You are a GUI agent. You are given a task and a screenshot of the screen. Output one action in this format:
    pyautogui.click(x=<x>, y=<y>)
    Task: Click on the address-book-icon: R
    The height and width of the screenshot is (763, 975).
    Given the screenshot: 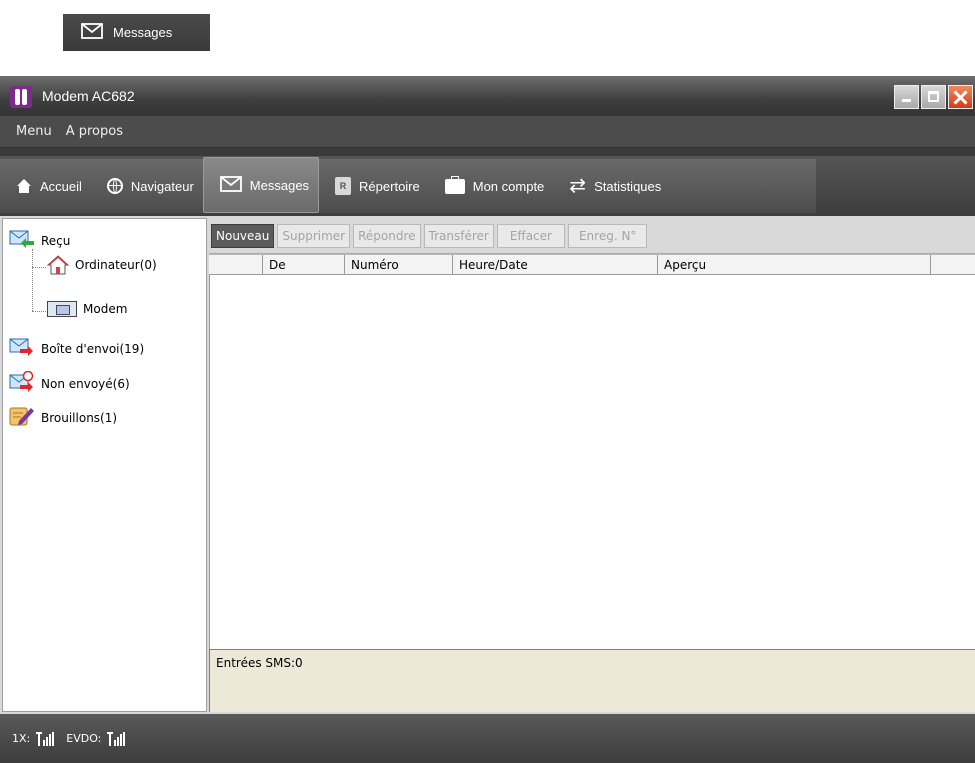 What is the action you would take?
    pyautogui.click(x=343, y=186)
    